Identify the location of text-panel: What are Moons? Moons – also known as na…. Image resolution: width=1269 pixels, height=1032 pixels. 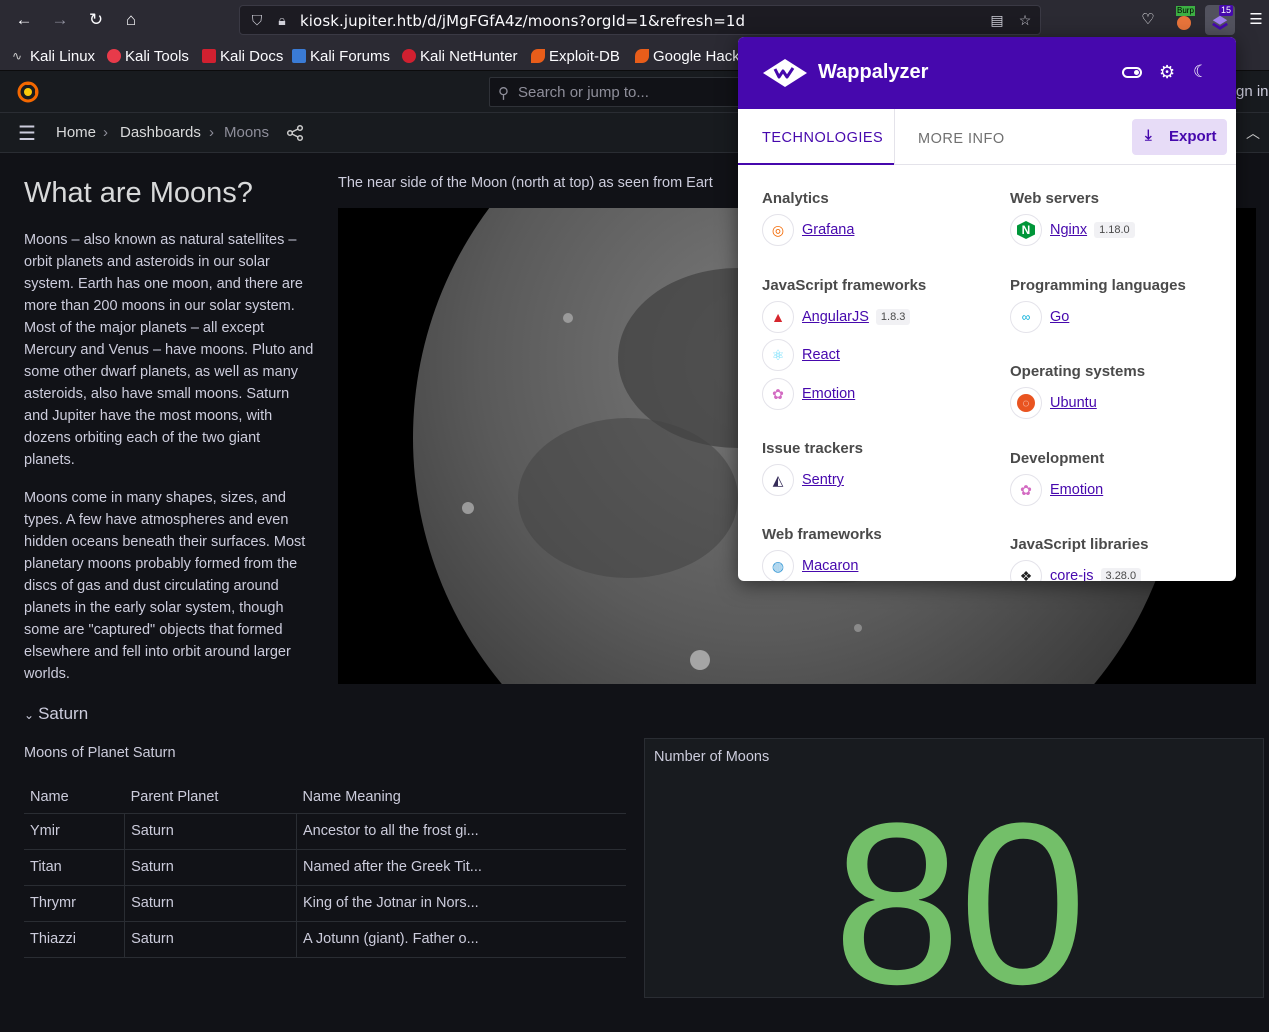
(169, 438).